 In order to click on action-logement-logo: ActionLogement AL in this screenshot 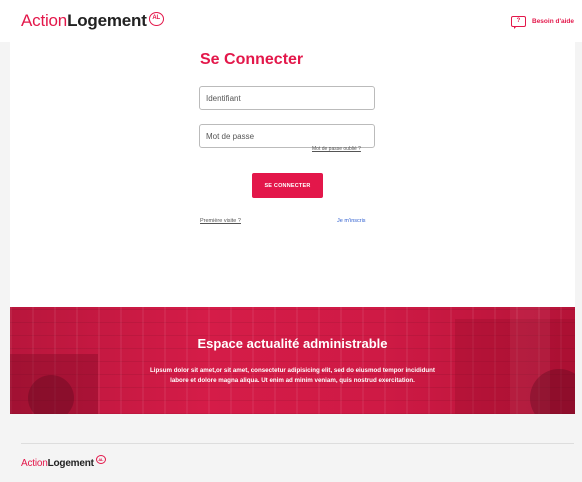, I will do `click(92, 22)`.